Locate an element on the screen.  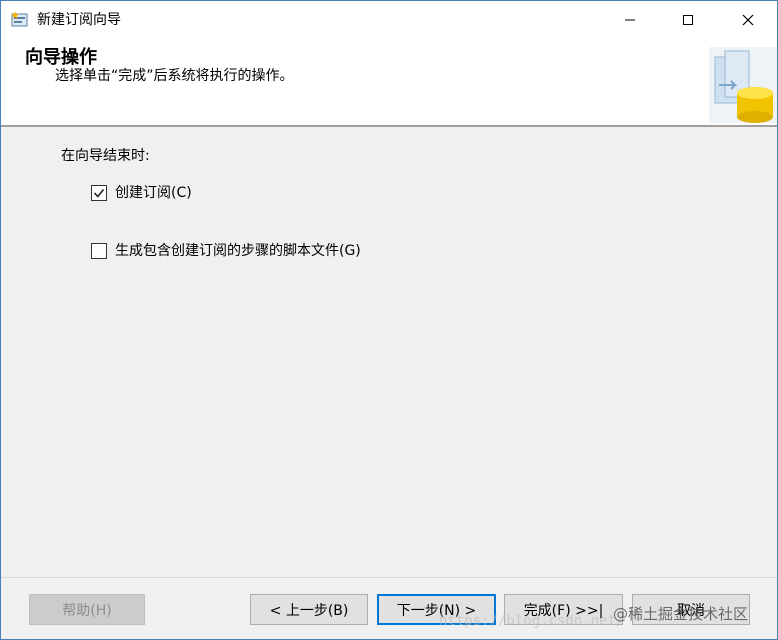
window-title: 新建订阅向导 is located at coordinates (79, 20).